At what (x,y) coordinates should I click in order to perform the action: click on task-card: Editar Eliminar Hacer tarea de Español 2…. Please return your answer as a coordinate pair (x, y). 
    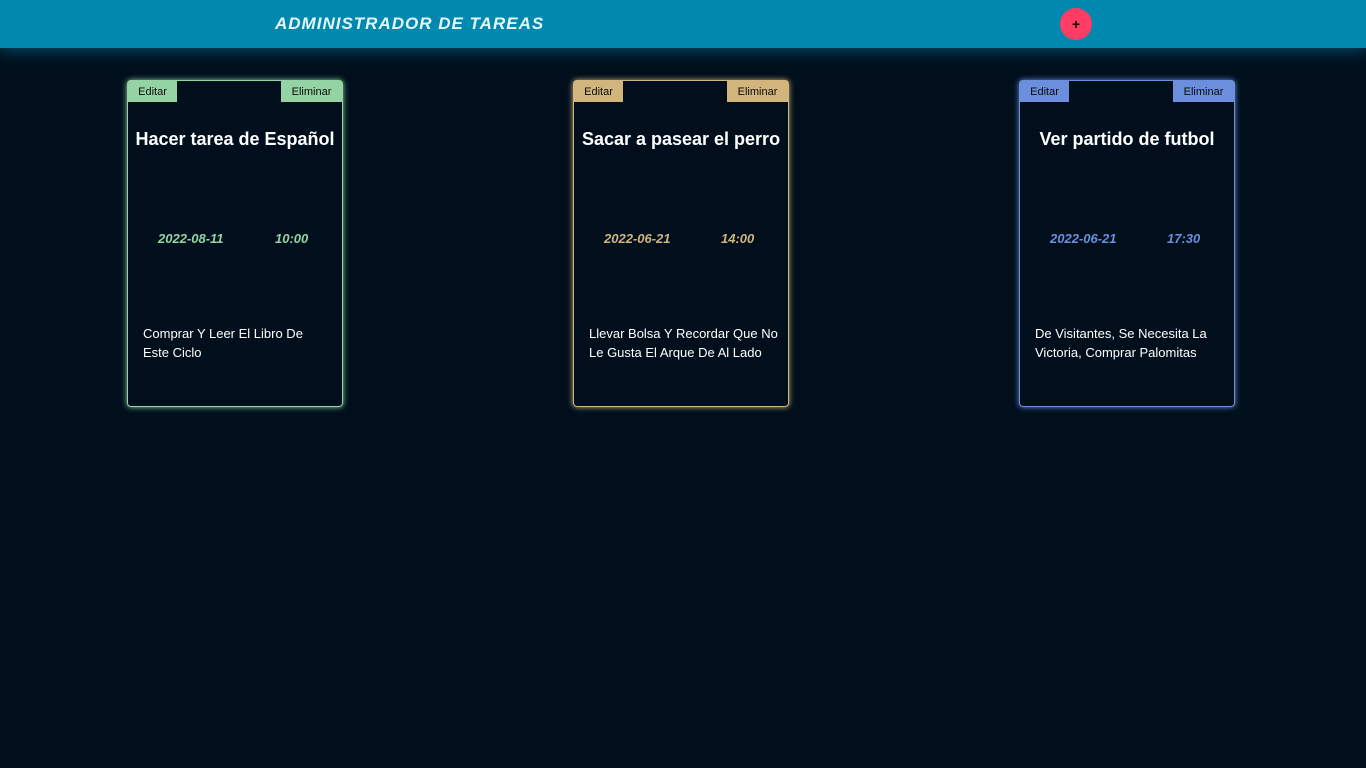
    Looking at the image, I should click on (235, 243).